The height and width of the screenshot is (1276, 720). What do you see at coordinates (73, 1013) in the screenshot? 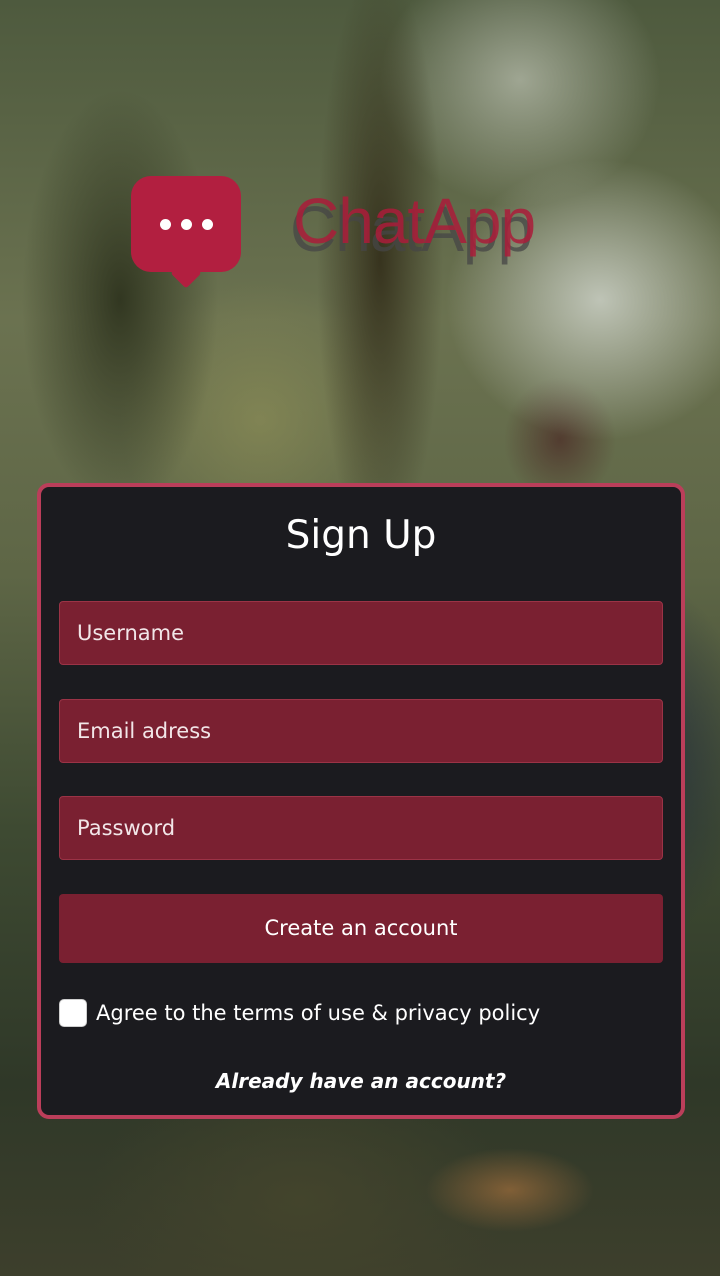
I see `terms-checkbox` at bounding box center [73, 1013].